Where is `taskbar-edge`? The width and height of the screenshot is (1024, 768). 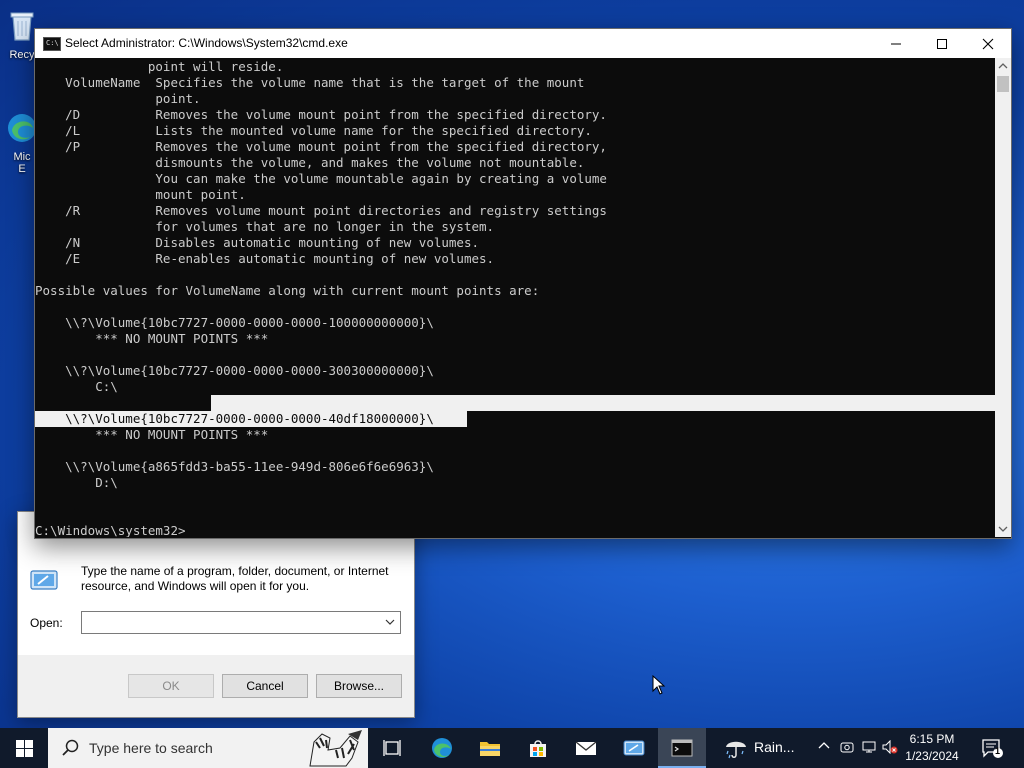 taskbar-edge is located at coordinates (442, 748).